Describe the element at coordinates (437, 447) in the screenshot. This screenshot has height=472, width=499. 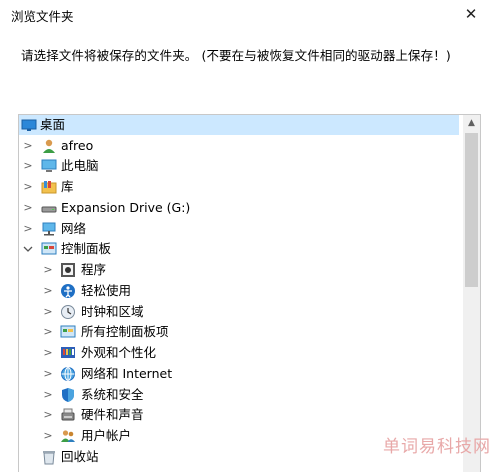
I see `watermark-text: 单词易科技网` at that location.